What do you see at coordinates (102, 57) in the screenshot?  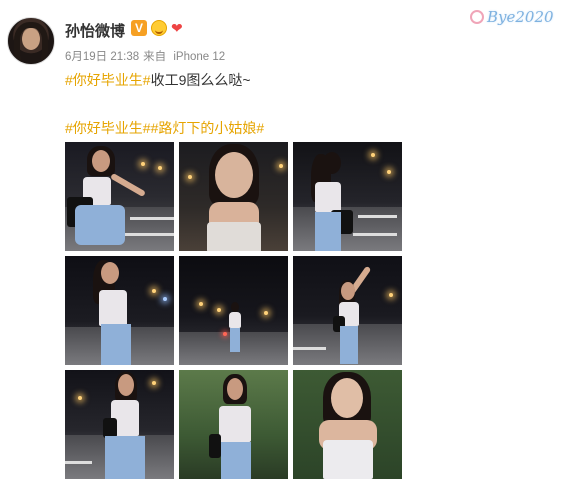 I see `post-date: 6月19日 21:38` at bounding box center [102, 57].